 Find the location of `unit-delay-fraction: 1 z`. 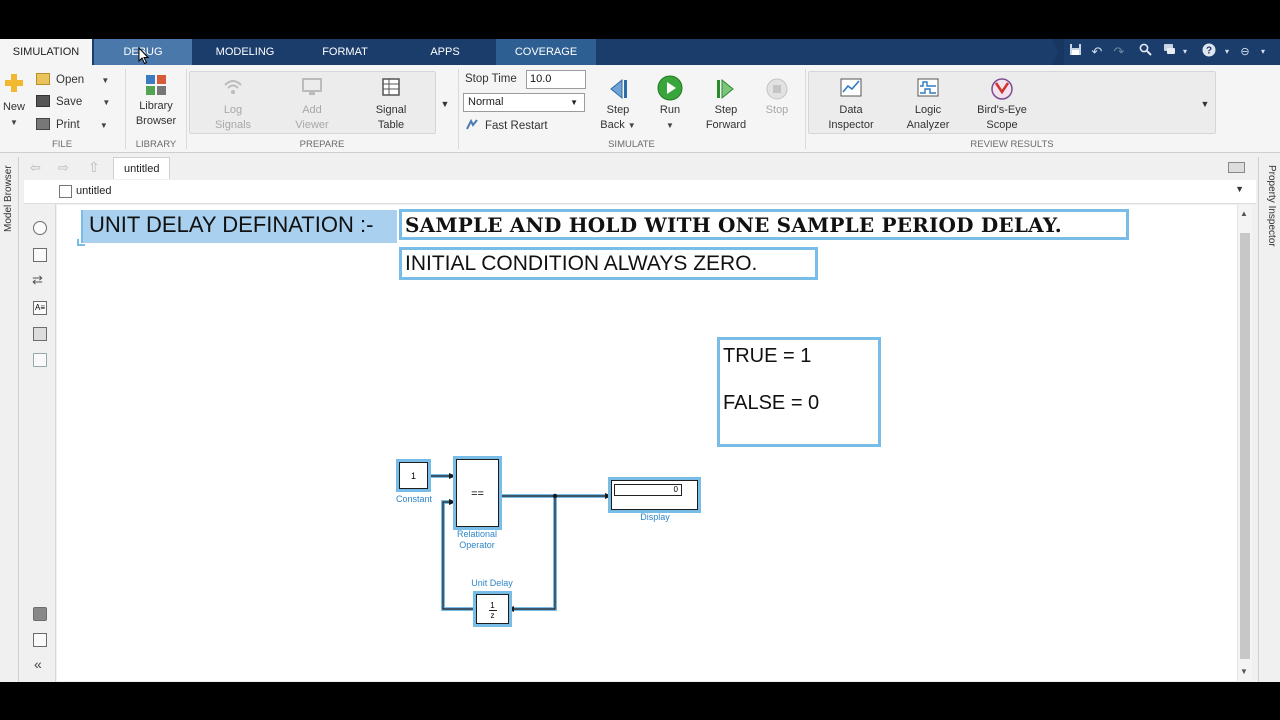

unit-delay-fraction: 1 z is located at coordinates (492, 609).